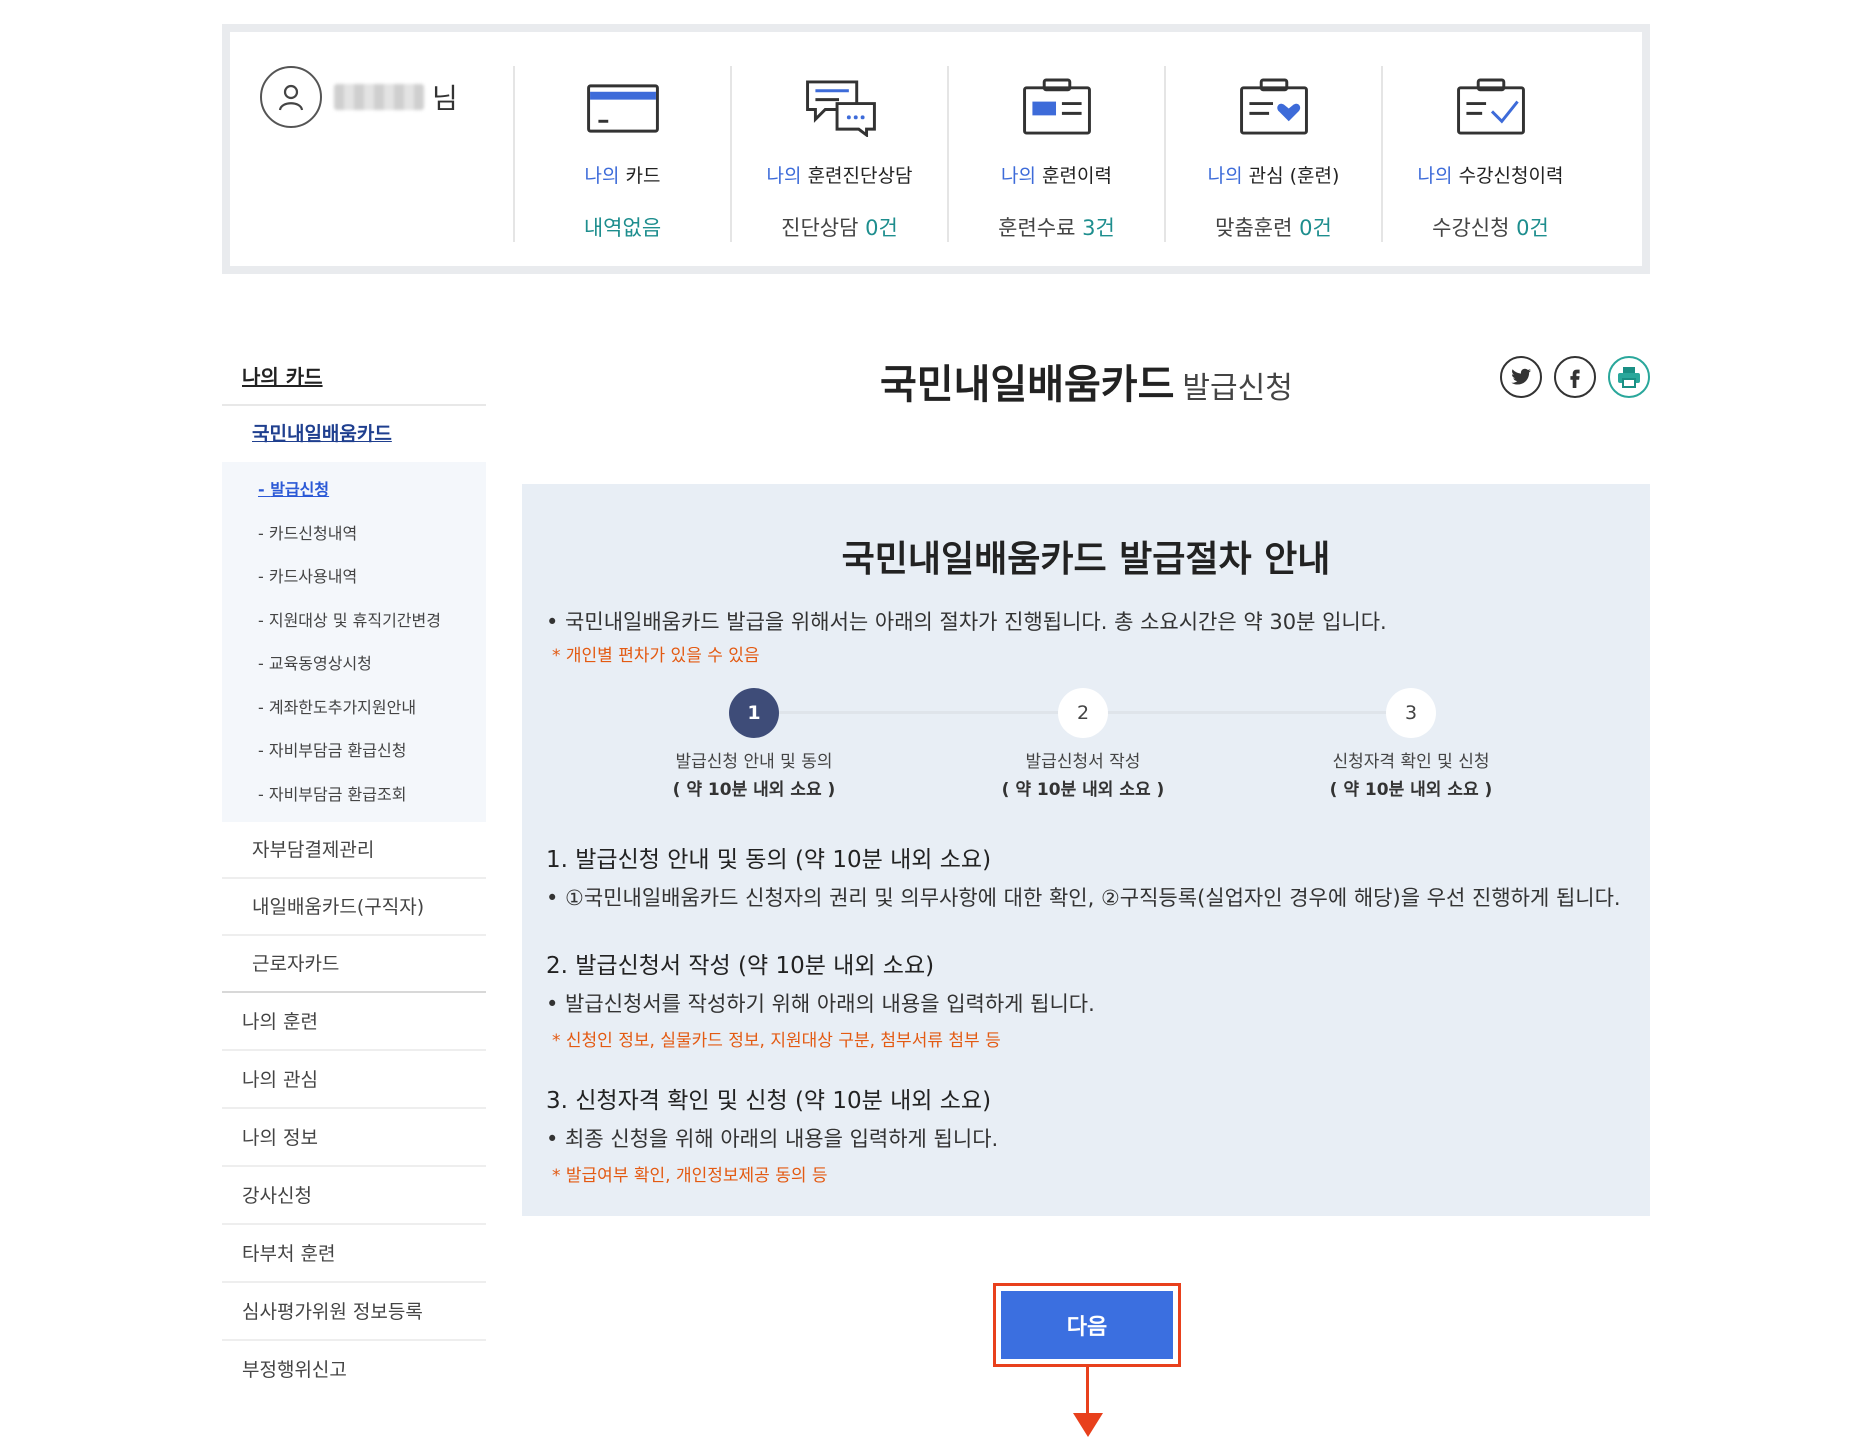 The image size is (1860, 1440). What do you see at coordinates (740, 966) in the screenshot?
I see `section-heading: 2. 발급신청서 작성 (약 10분 내외 소요)` at bounding box center [740, 966].